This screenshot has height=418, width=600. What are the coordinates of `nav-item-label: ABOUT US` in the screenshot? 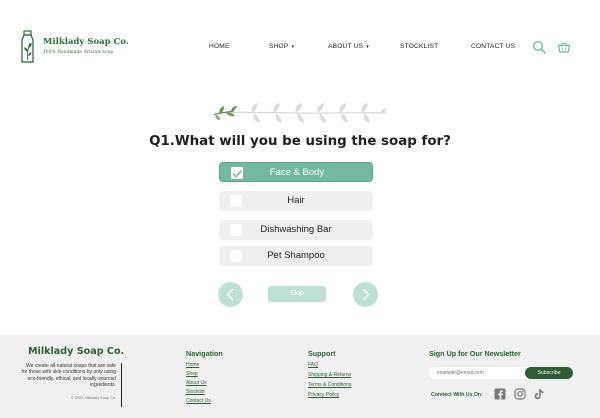 It's located at (346, 46).